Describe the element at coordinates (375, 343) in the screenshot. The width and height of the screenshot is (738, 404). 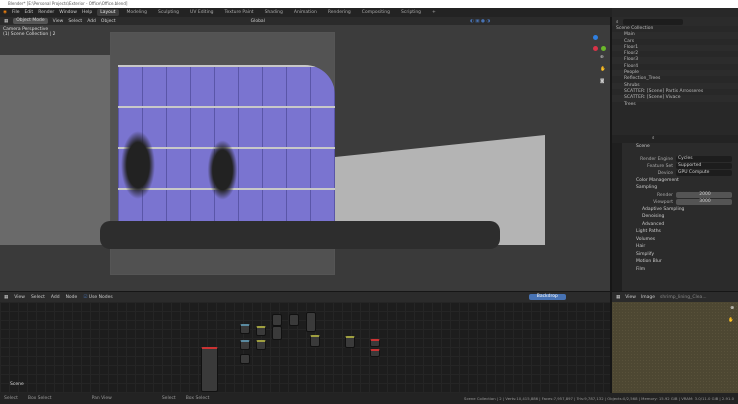
I see `composite-node` at that location.